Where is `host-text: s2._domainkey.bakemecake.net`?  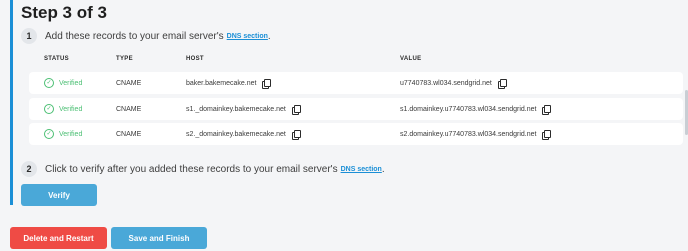 host-text: s2._domainkey.bakemecake.net is located at coordinates (236, 134).